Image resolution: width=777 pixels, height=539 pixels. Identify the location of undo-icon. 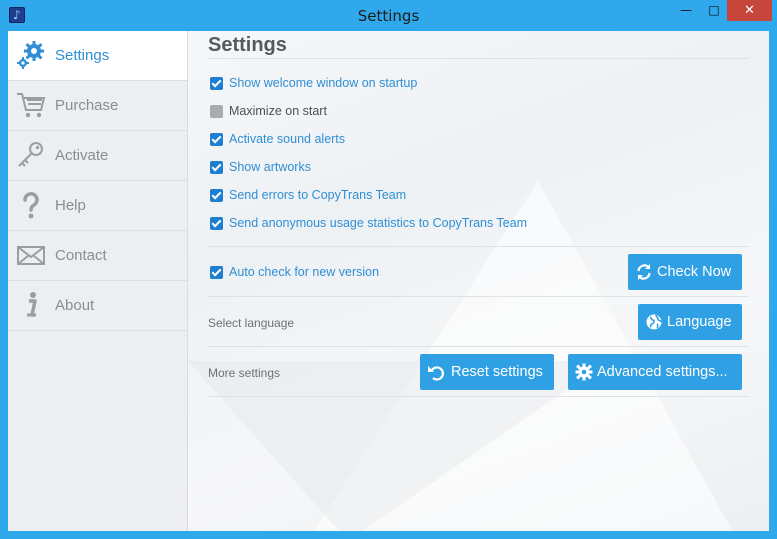
(436, 373).